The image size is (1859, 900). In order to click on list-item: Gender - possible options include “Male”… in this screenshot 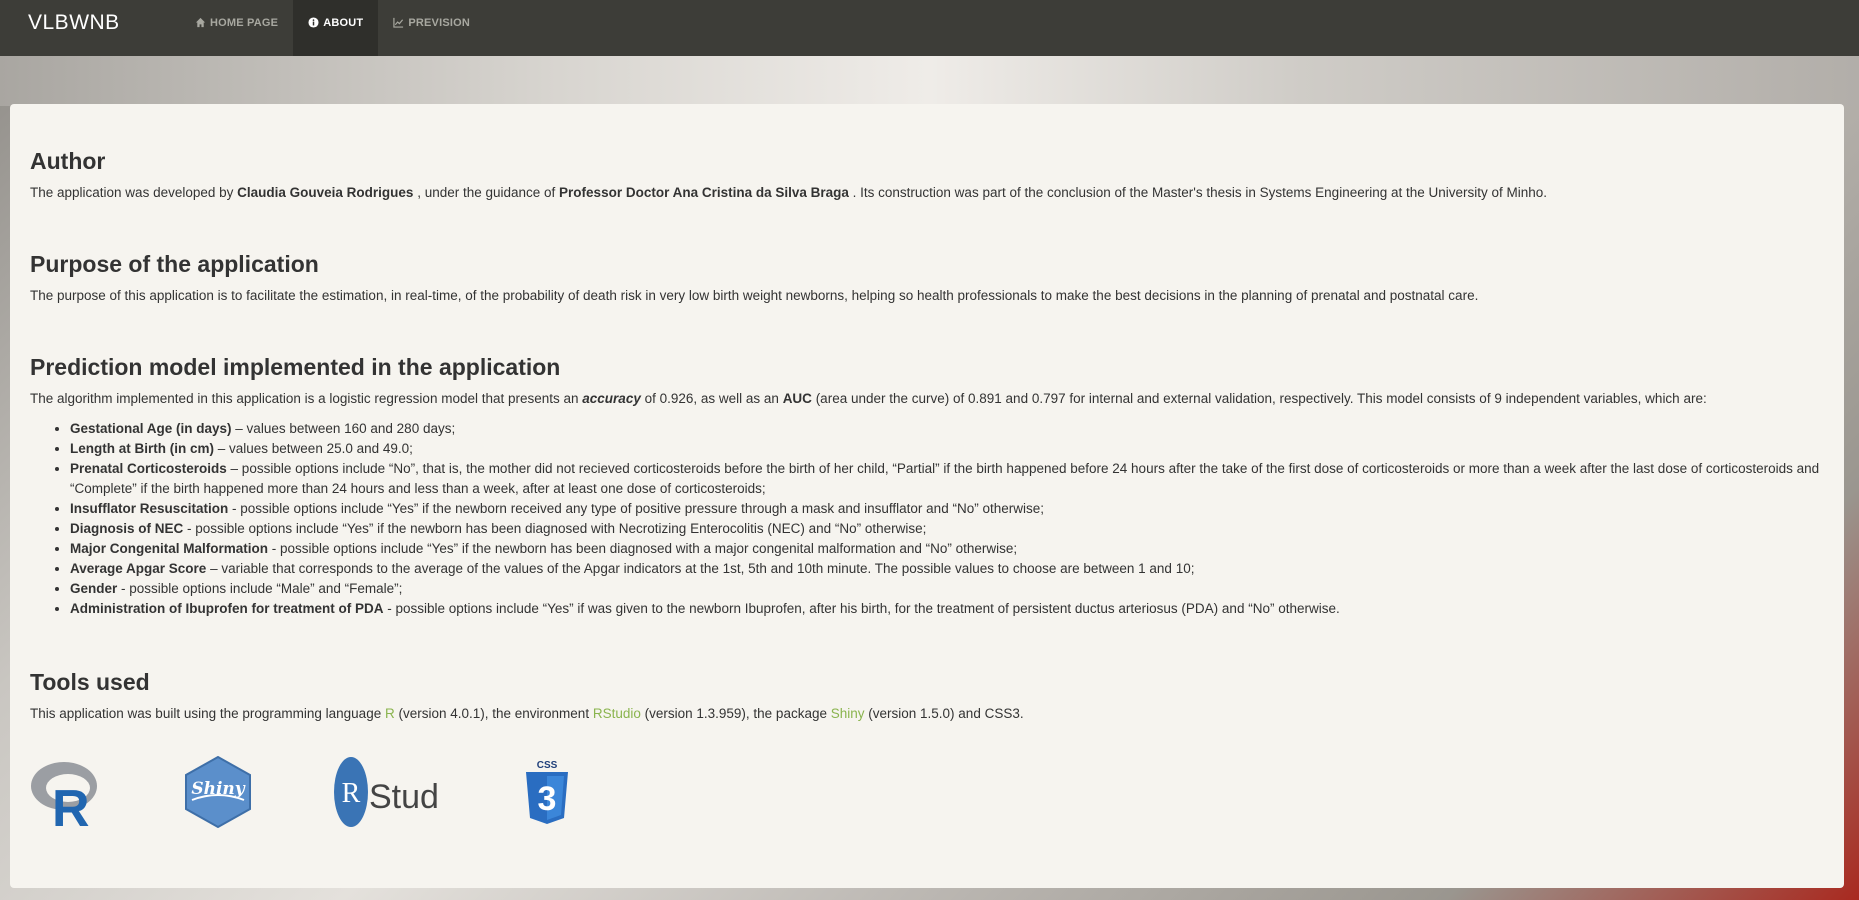, I will do `click(947, 589)`.